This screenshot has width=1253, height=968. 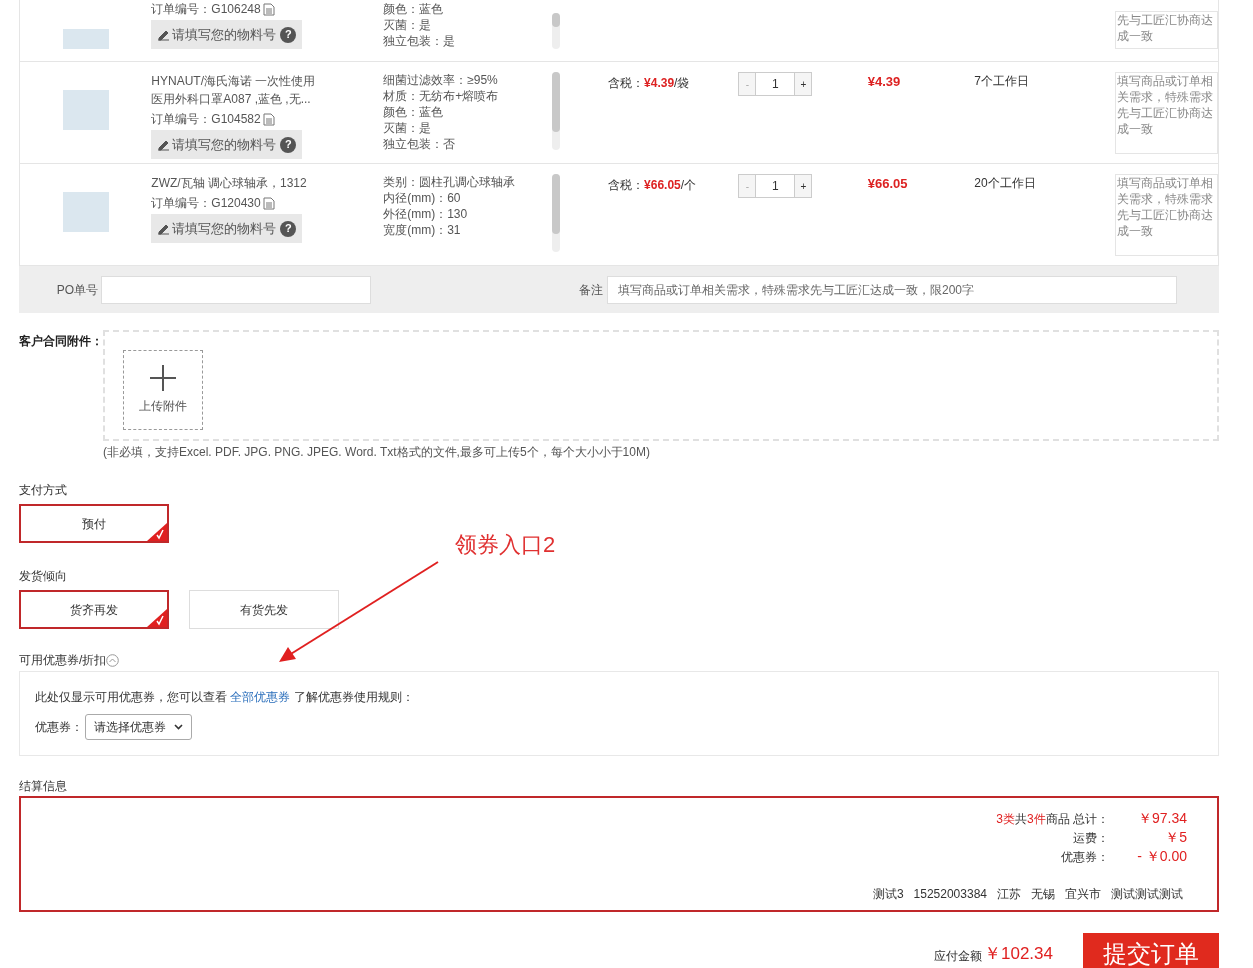 What do you see at coordinates (892, 289) in the screenshot?
I see `remark-field: 填写商品或订单相关需求，特殊需求先与工匠汇达成一致，限200字` at bounding box center [892, 289].